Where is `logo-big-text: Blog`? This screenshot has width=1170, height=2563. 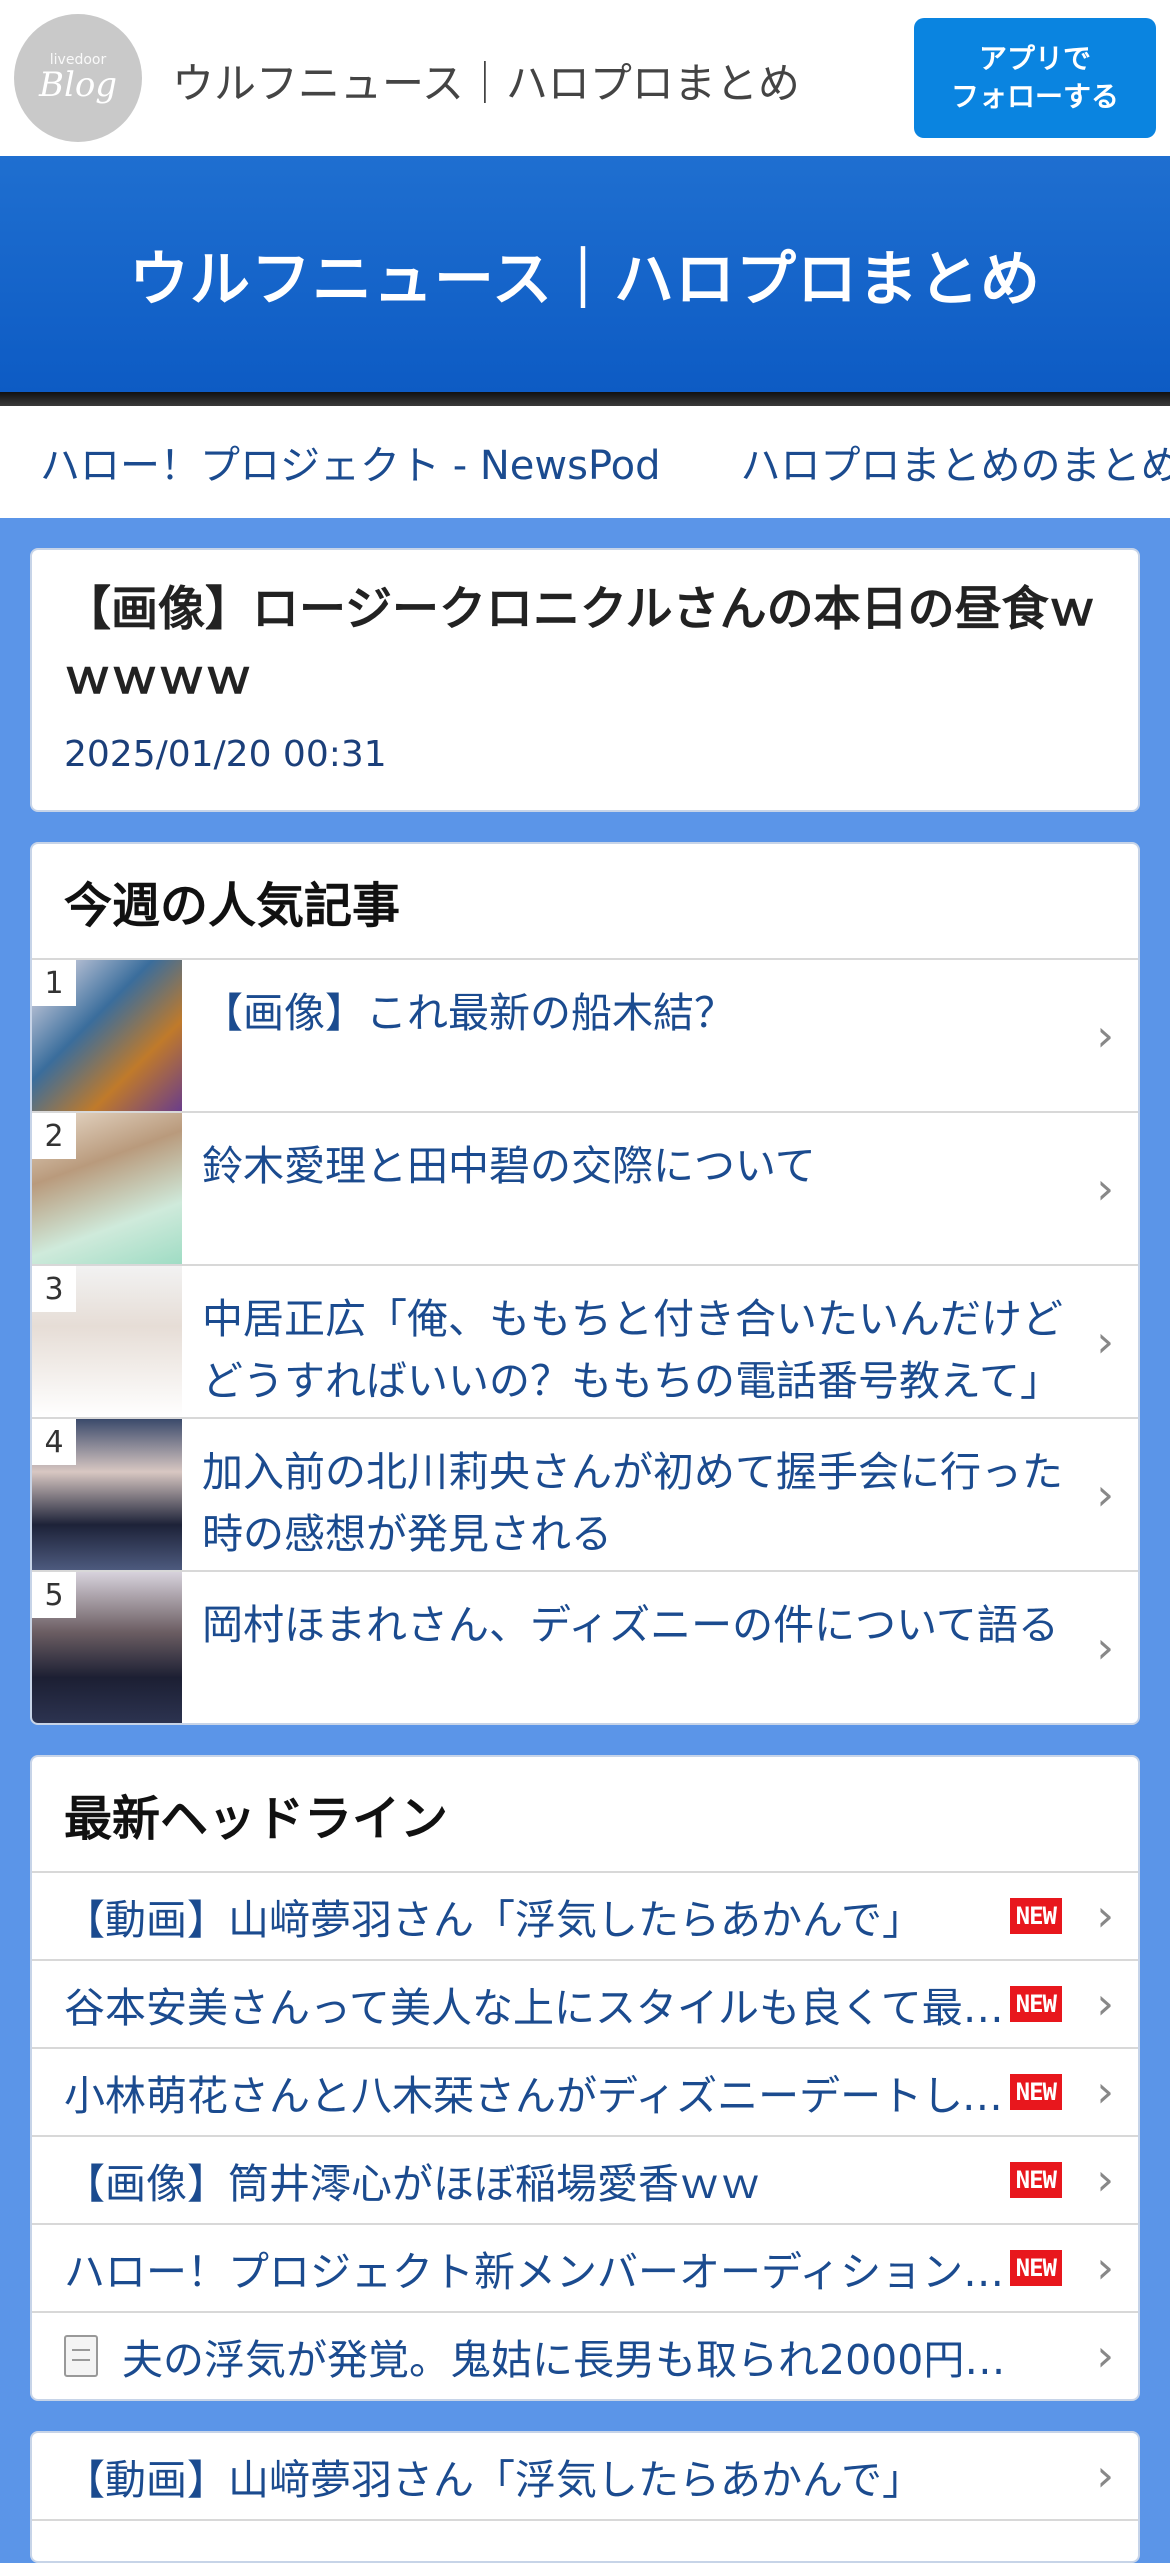 logo-big-text: Blog is located at coordinates (78, 85).